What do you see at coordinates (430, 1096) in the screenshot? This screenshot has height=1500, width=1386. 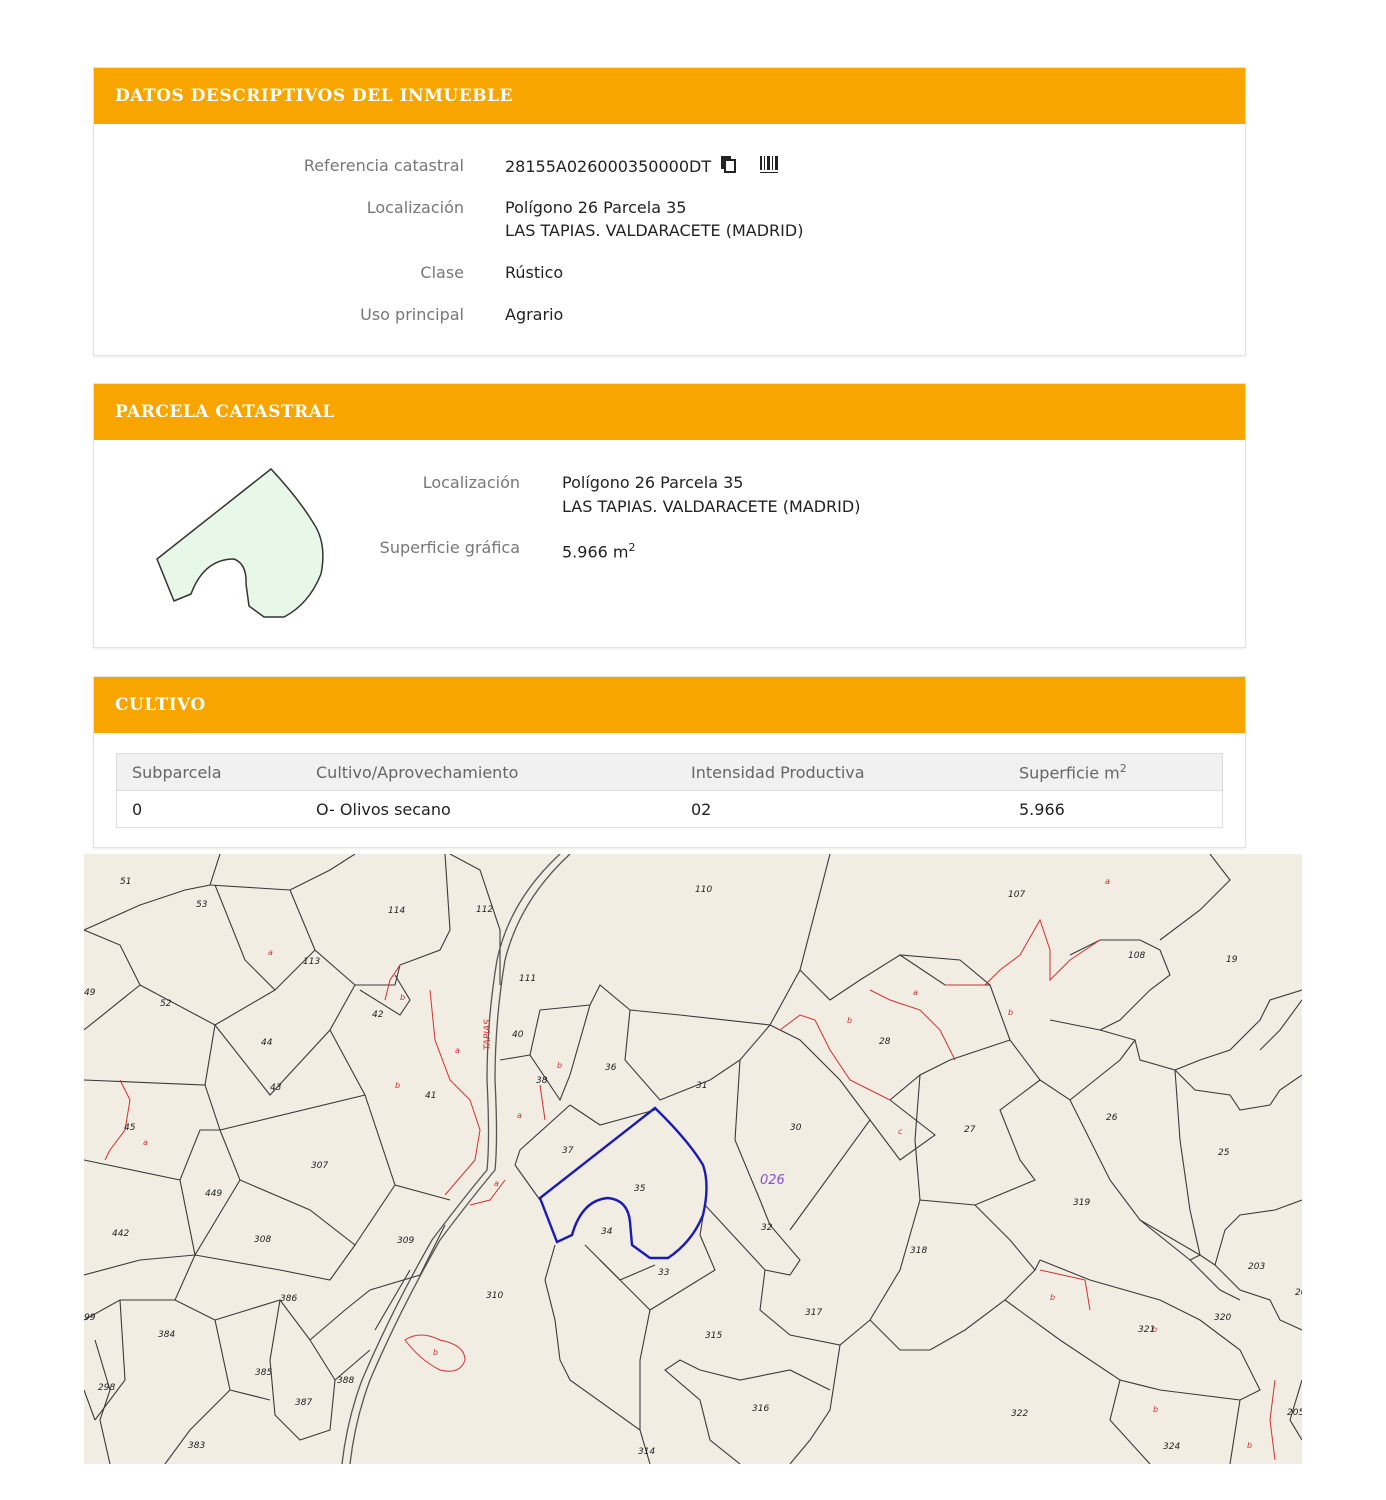 I see `parcel-label: 41` at bounding box center [430, 1096].